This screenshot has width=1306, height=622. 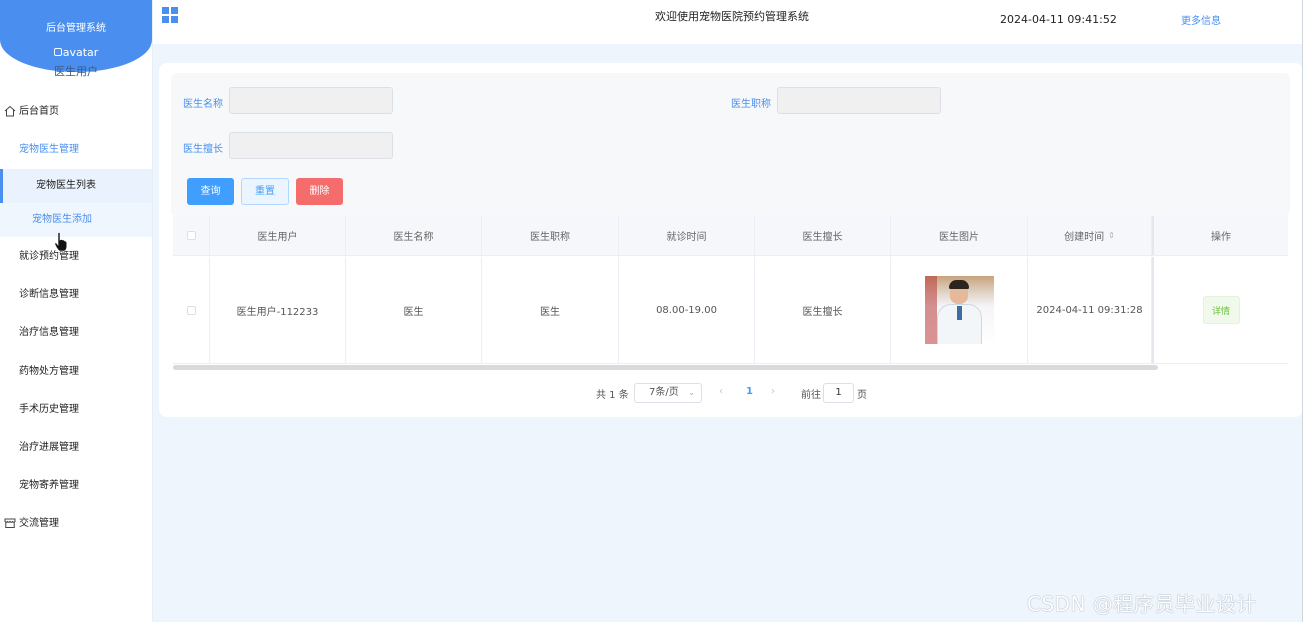 What do you see at coordinates (210, 191) in the screenshot?
I see `query-button: 查询` at bounding box center [210, 191].